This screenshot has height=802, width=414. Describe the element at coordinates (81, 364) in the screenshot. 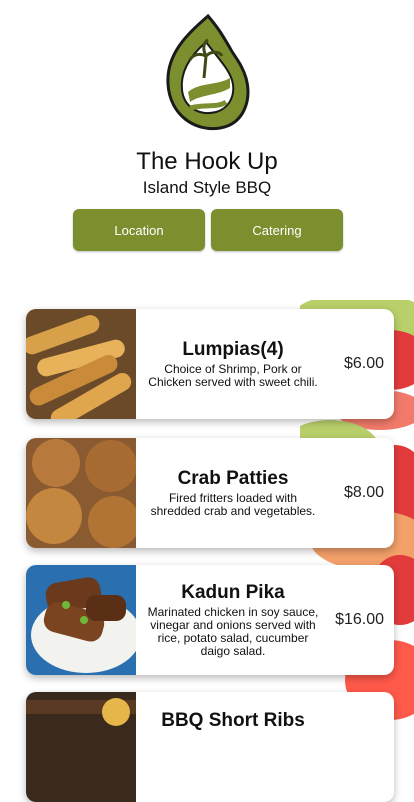

I see `lumpias-photo-icon` at that location.